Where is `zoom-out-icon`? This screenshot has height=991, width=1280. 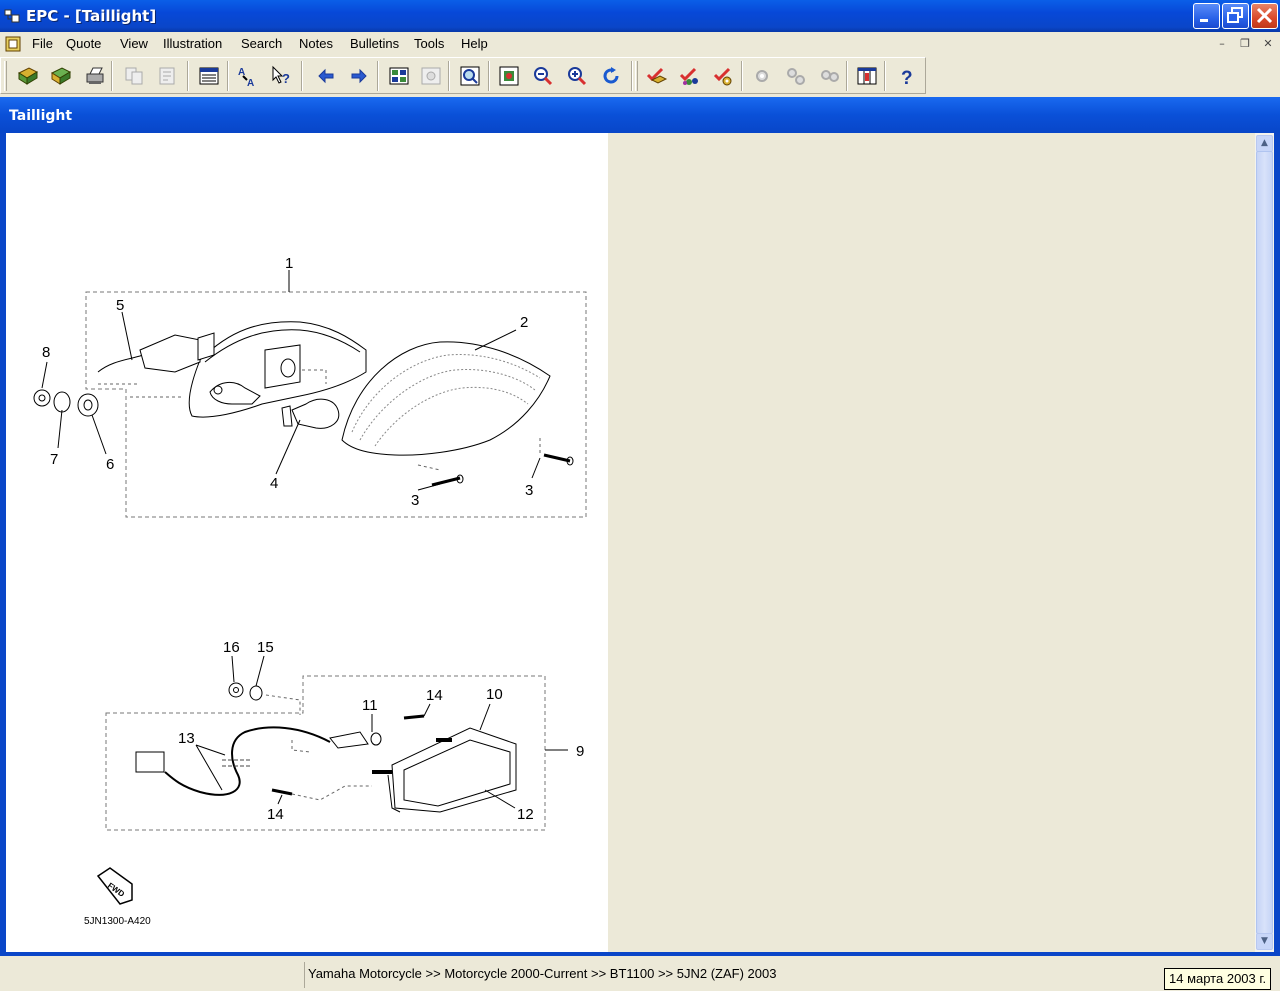
zoom-out-icon is located at coordinates (543, 76).